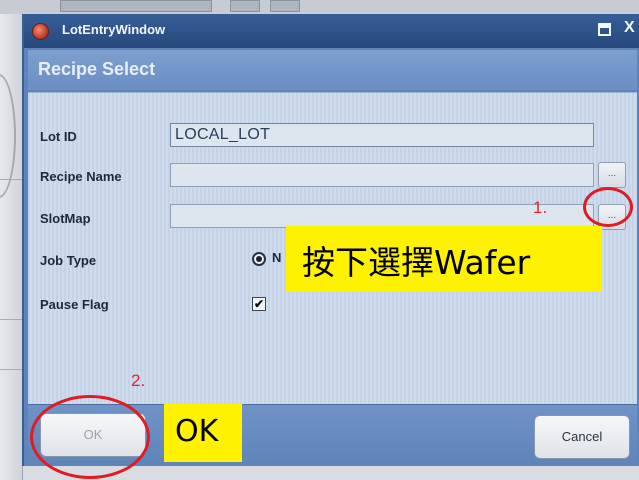 Image resolution: width=639 pixels, height=480 pixels. What do you see at coordinates (97, 69) in the screenshot?
I see `dialog-heading: Recipe Select` at bounding box center [97, 69].